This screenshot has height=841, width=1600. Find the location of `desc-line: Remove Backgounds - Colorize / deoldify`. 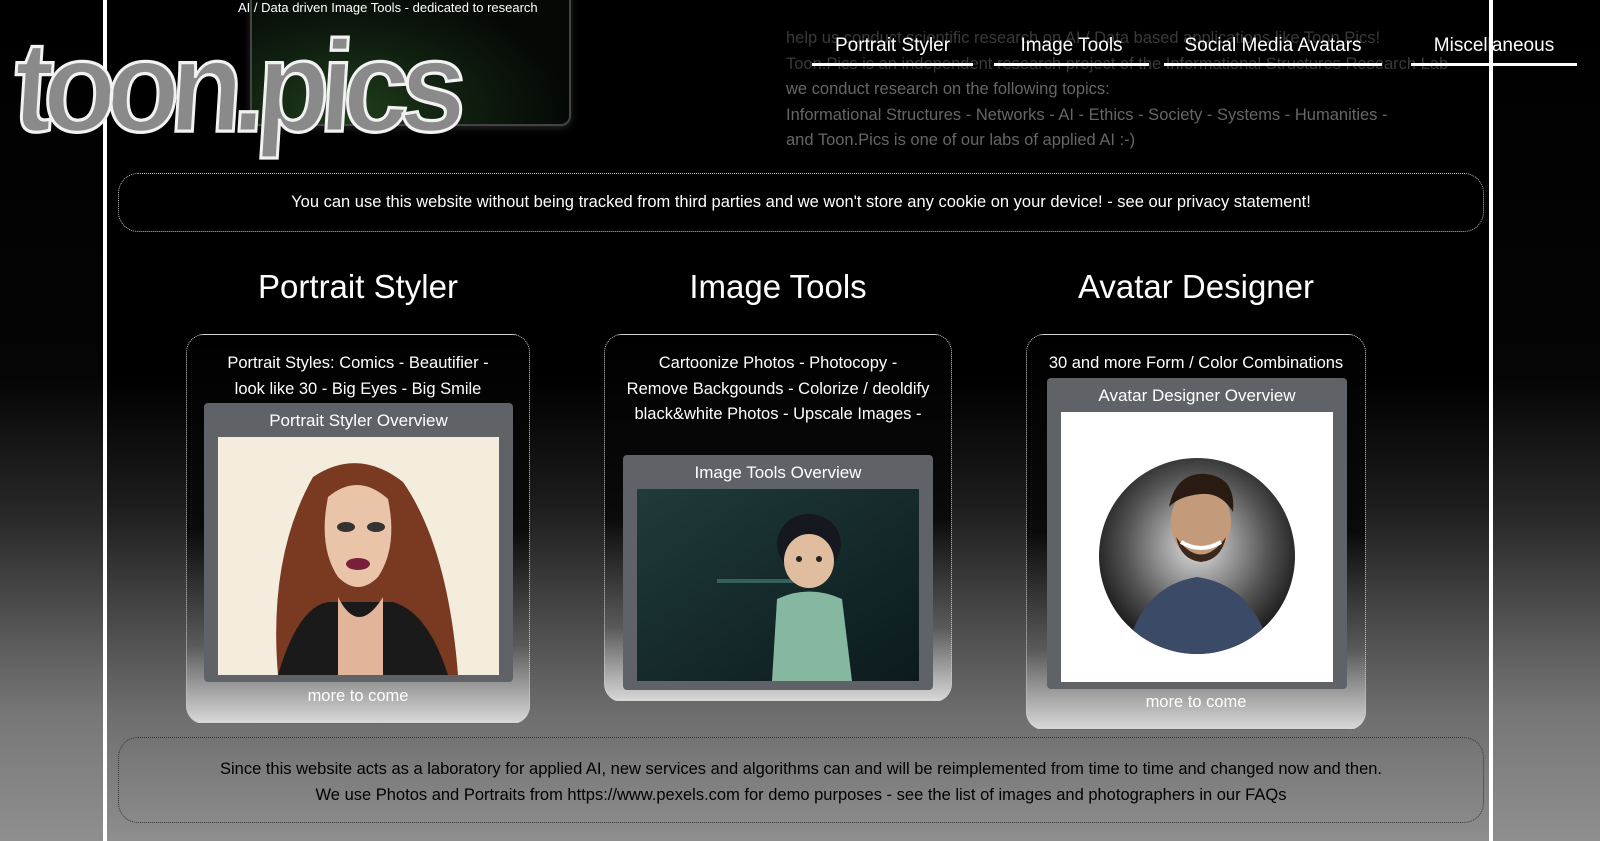

desc-line: Remove Backgounds - Colorize / deoldify is located at coordinates (778, 388).